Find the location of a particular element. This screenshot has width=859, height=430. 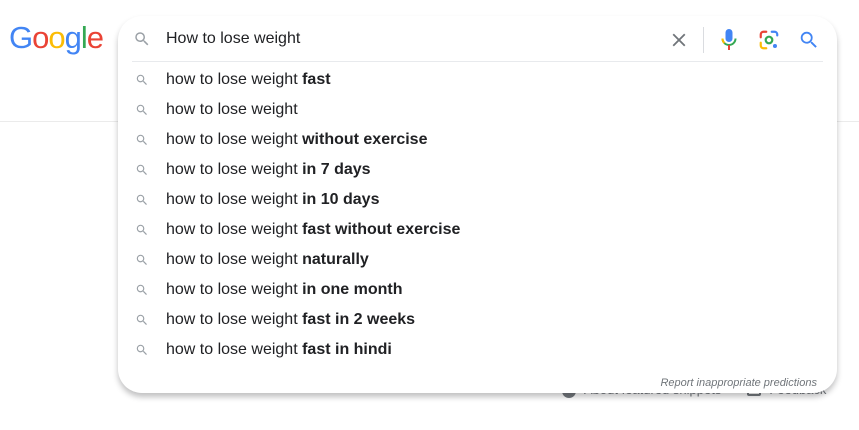

suggestion-text: how to lose weight fast in hindi is located at coordinates (279, 350).